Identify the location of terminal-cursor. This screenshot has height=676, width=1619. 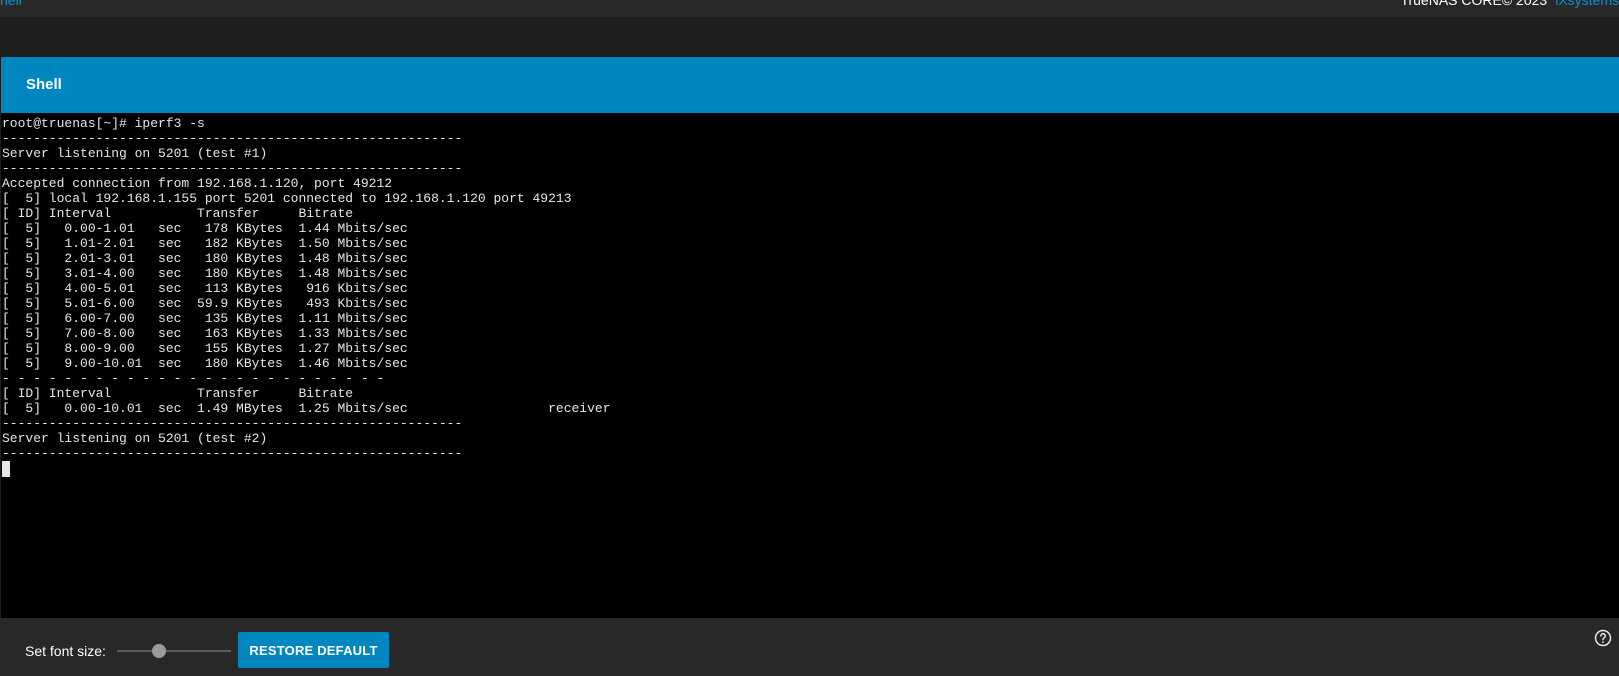
(6, 469).